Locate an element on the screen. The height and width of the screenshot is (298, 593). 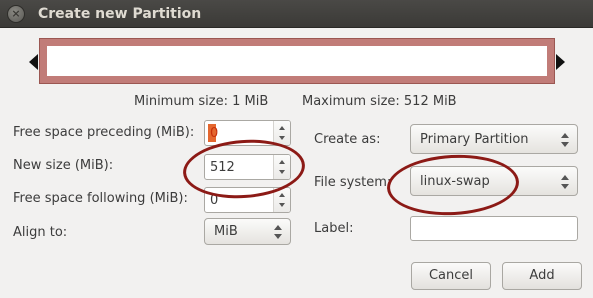
window-title: Create new Partition is located at coordinates (120, 14).